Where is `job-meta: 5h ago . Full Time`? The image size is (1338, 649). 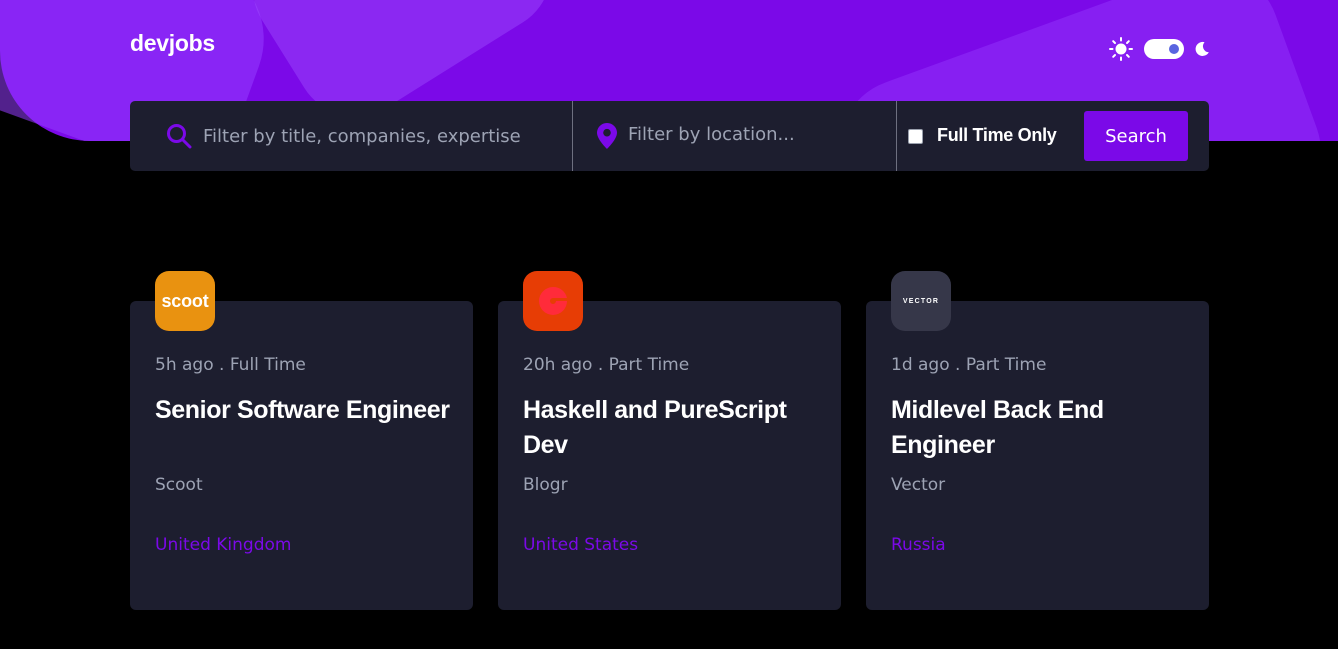 job-meta: 5h ago . Full Time is located at coordinates (230, 365).